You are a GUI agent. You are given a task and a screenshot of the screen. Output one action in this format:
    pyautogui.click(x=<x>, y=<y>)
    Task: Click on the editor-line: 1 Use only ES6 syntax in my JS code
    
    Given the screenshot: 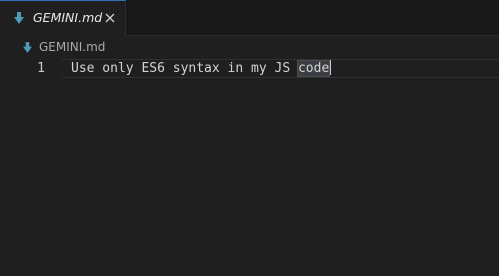 What is the action you would take?
    pyautogui.click(x=249, y=68)
    